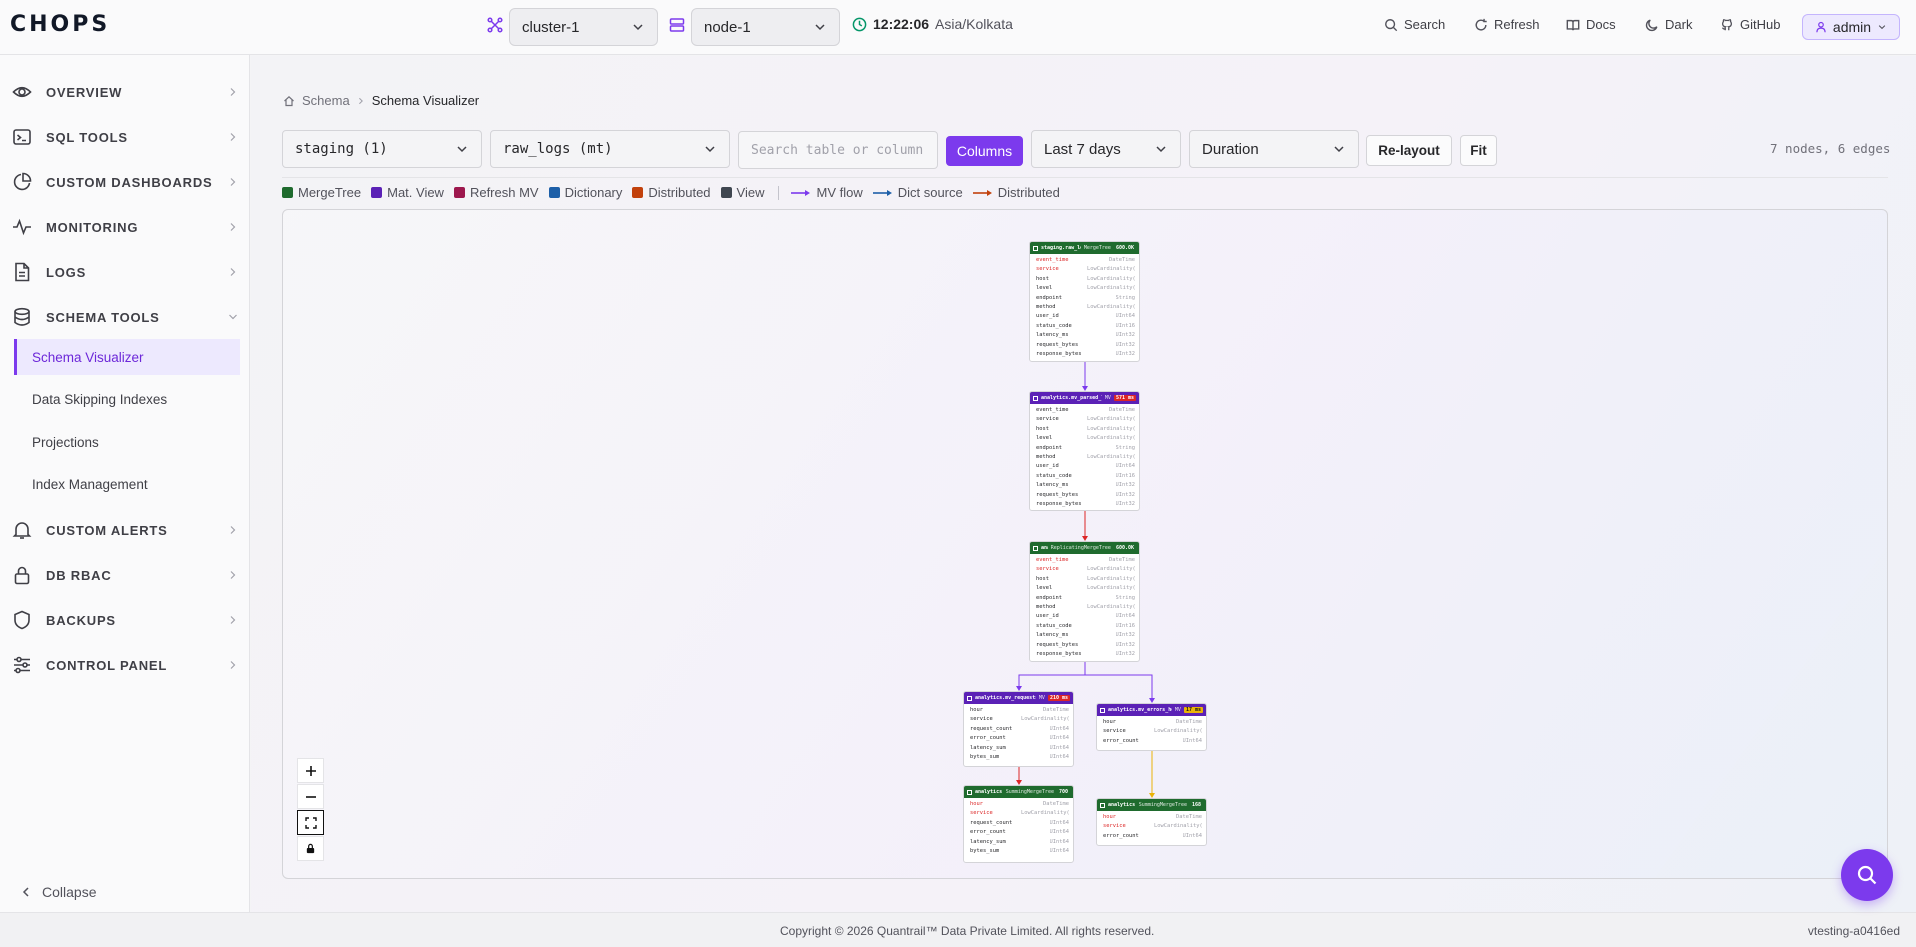 Image resolution: width=1916 pixels, height=947 pixels. Describe the element at coordinates (1107, 398) in the screenshot. I see `graph-node-engine: MV` at that location.